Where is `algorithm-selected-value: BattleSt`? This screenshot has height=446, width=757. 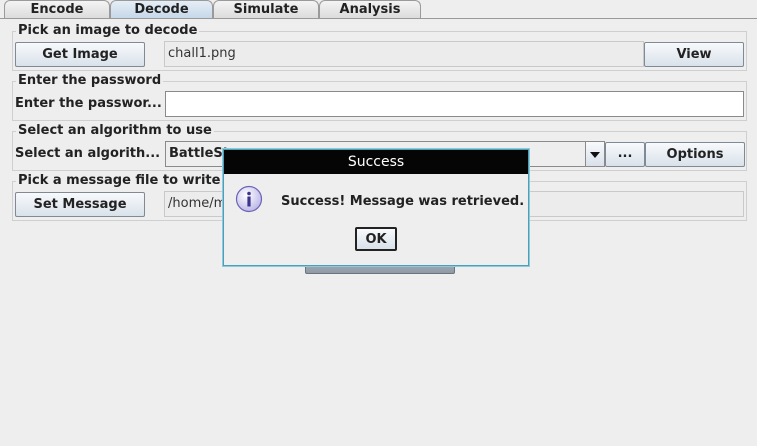
algorithm-selected-value: BattleSt is located at coordinates (199, 153).